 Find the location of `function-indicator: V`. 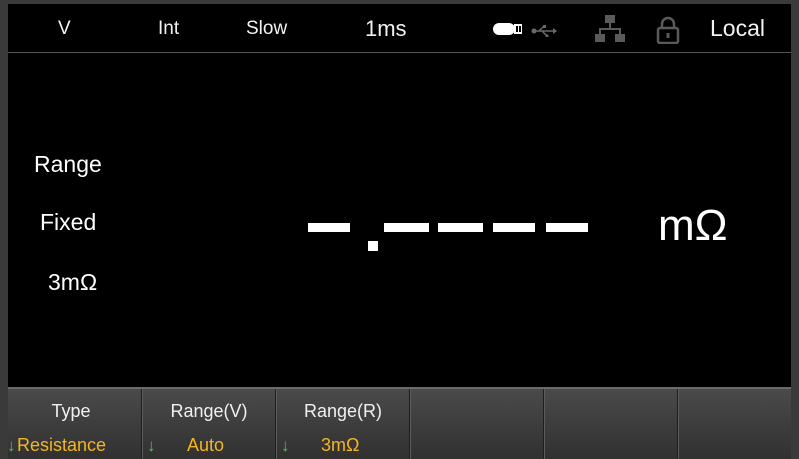

function-indicator: V is located at coordinates (64, 28).